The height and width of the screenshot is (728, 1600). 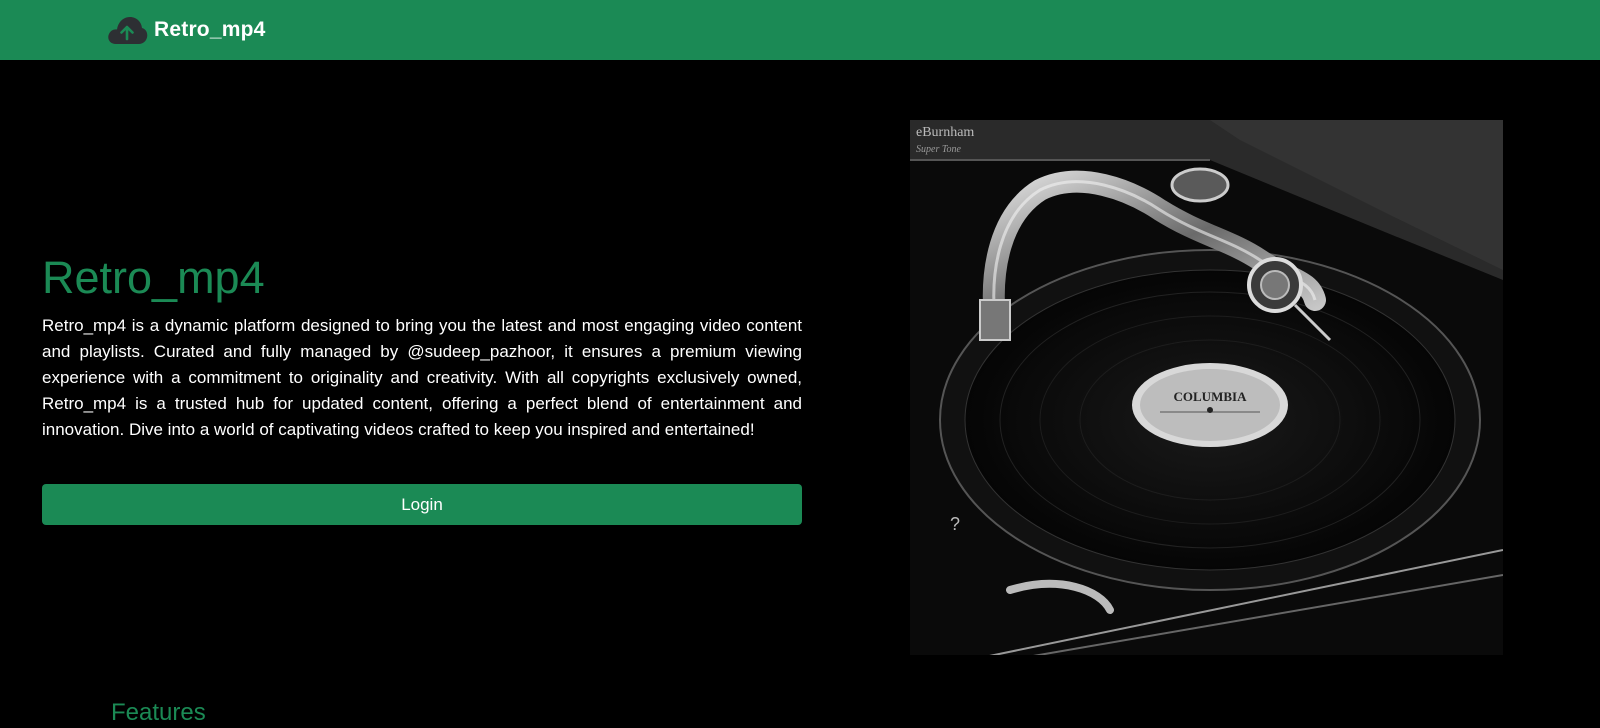 What do you see at coordinates (955, 524) in the screenshot?
I see `image-mark-text: ?` at bounding box center [955, 524].